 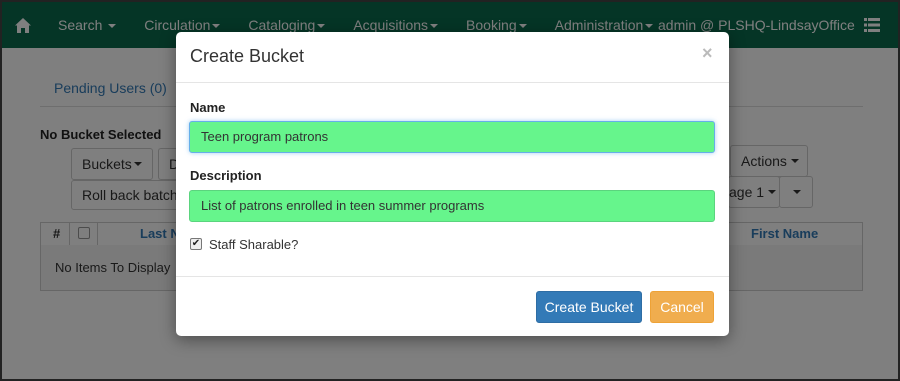 What do you see at coordinates (589, 307) in the screenshot?
I see `create-bucket-button: Create Bucket` at bounding box center [589, 307].